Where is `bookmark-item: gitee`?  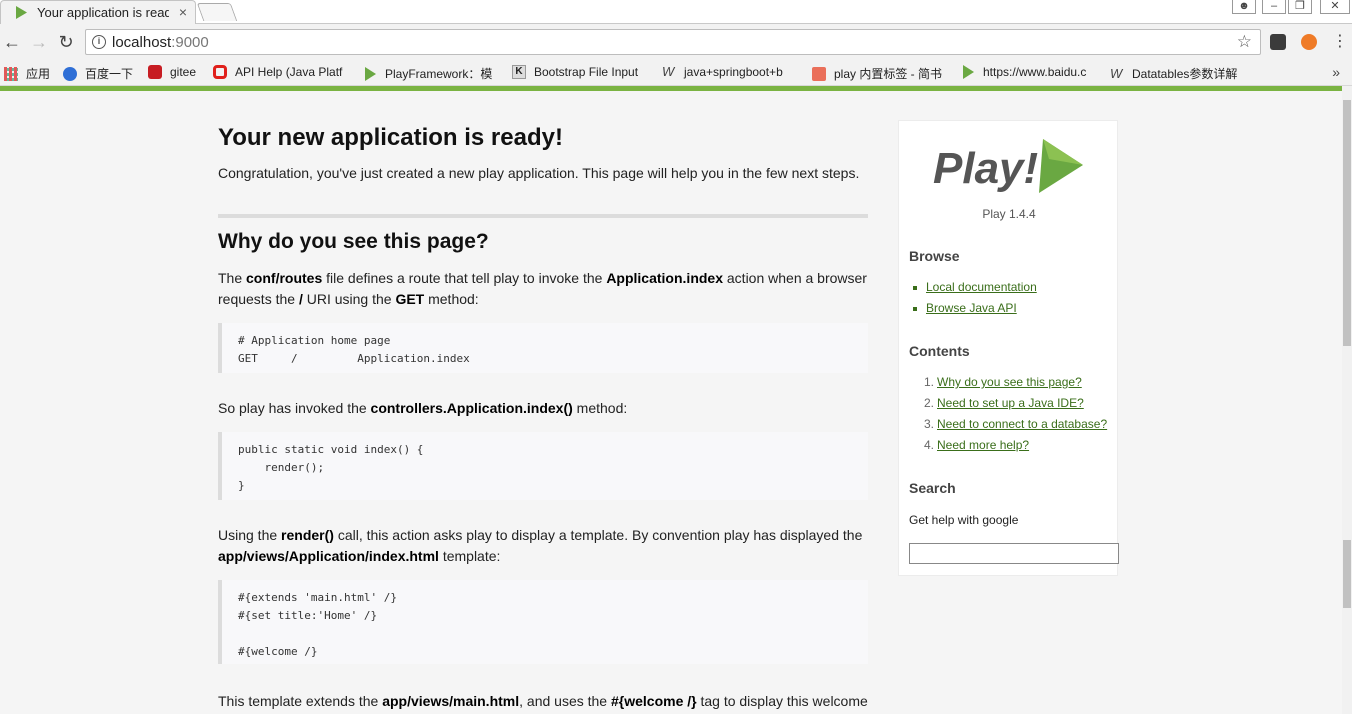 bookmark-item: gitee is located at coordinates (172, 72).